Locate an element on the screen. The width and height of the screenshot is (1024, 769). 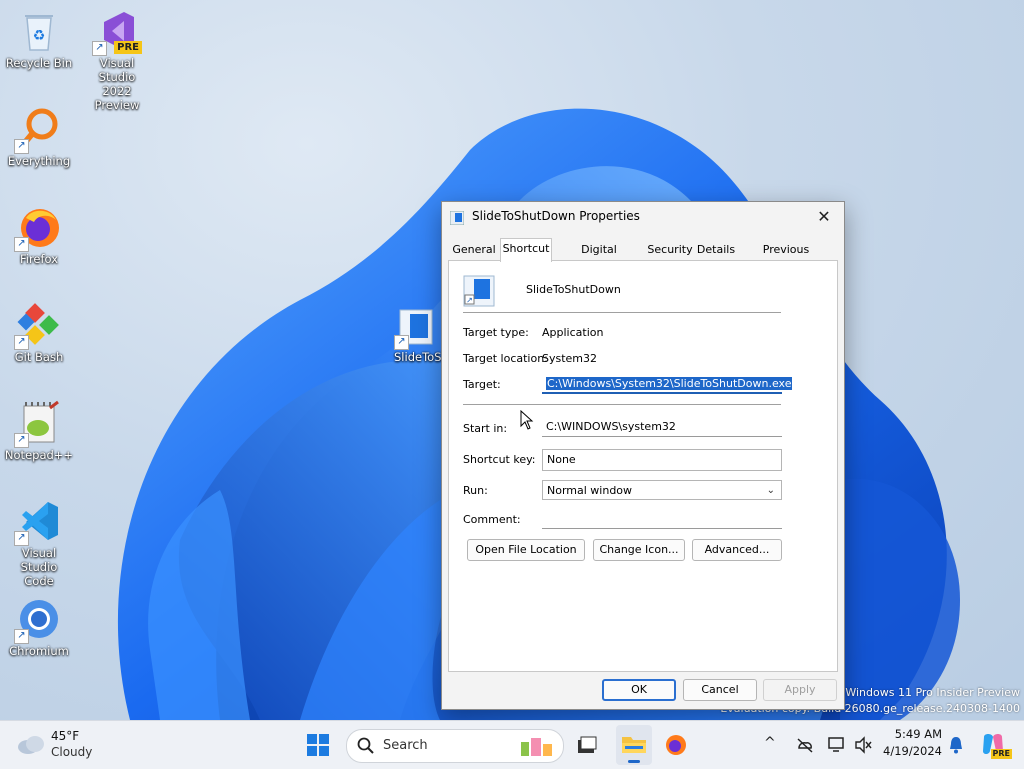
desktop-icon-label: Chromium is located at coordinates (39, 651).